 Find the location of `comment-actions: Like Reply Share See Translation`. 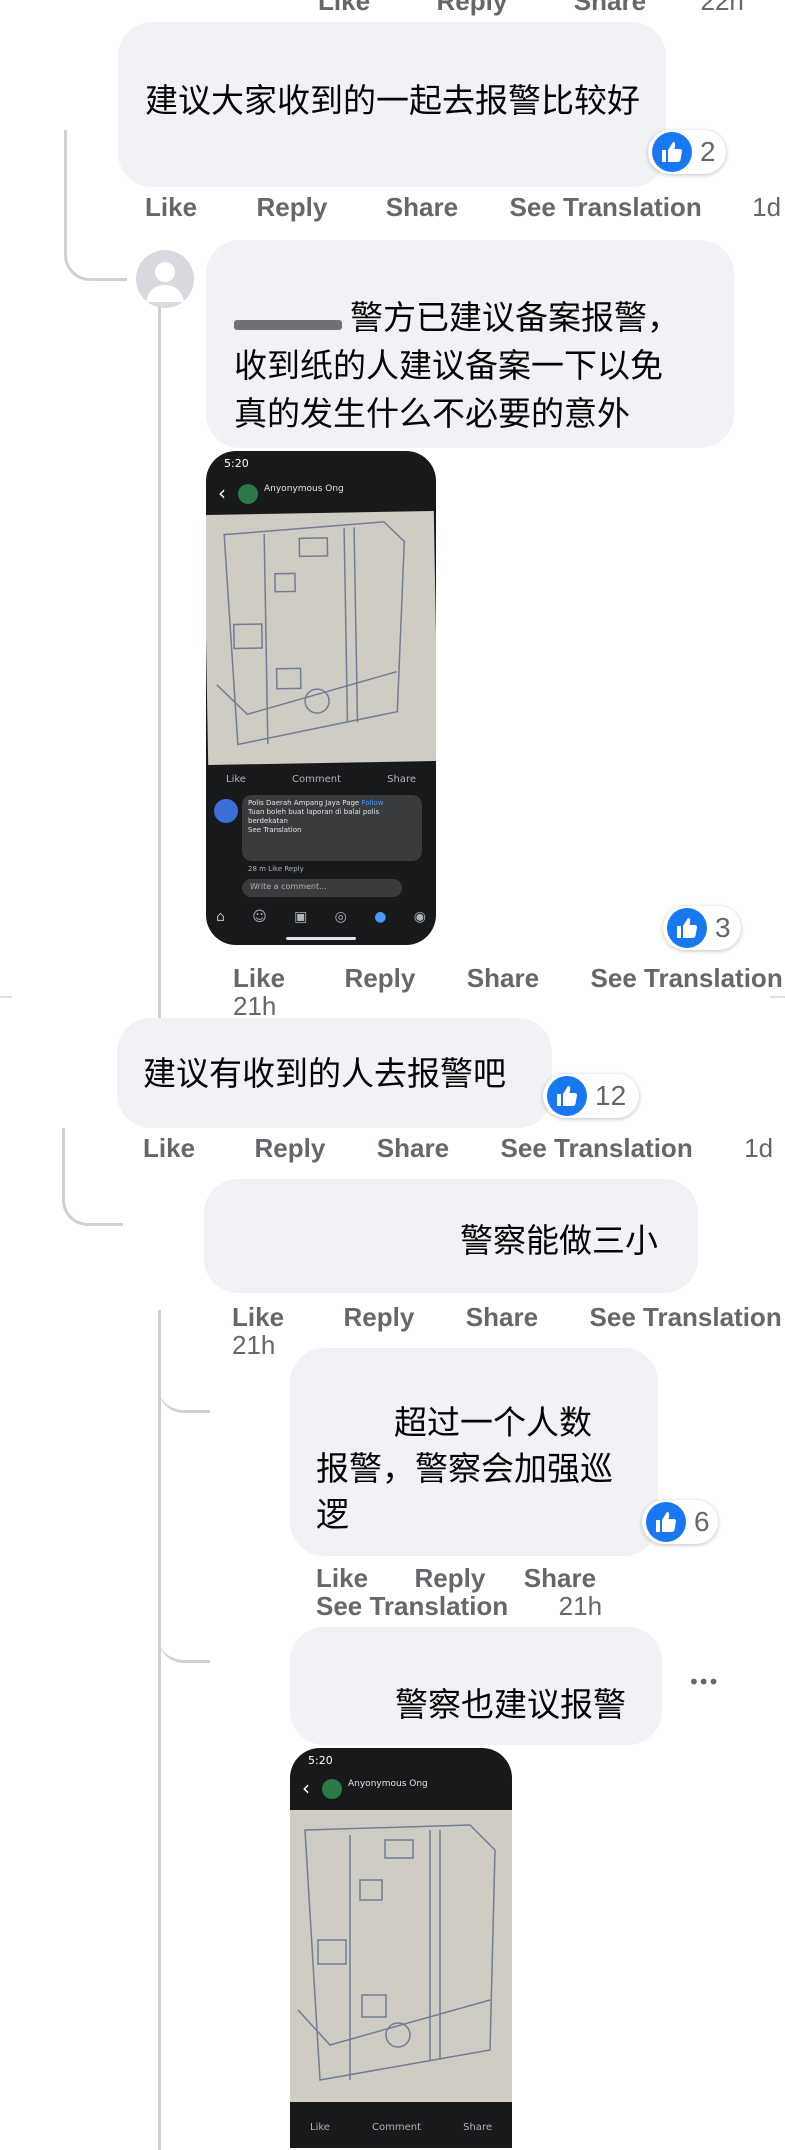

comment-actions: Like Reply Share See Translation is located at coordinates (508, 978).